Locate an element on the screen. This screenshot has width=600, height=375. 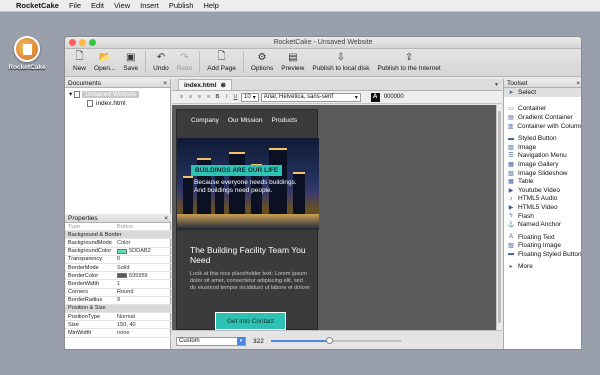
publish-internet-button: ⇪ Publish to the Internet is located at coordinates (408, 61).